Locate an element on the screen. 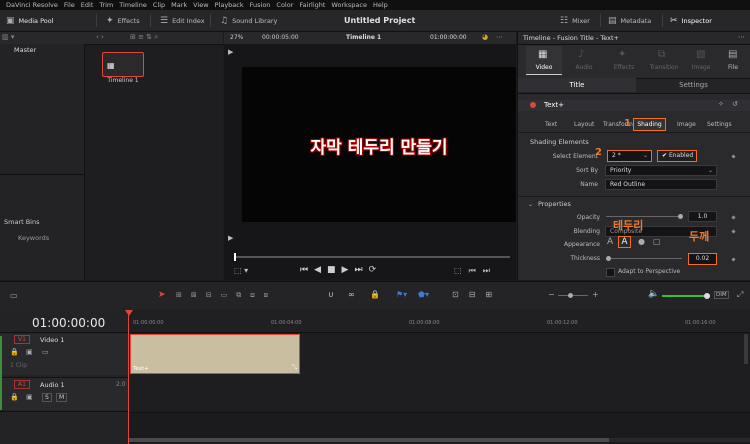 The image size is (750, 444). tab-transition: ⧉ Transition is located at coordinates (664, 60).